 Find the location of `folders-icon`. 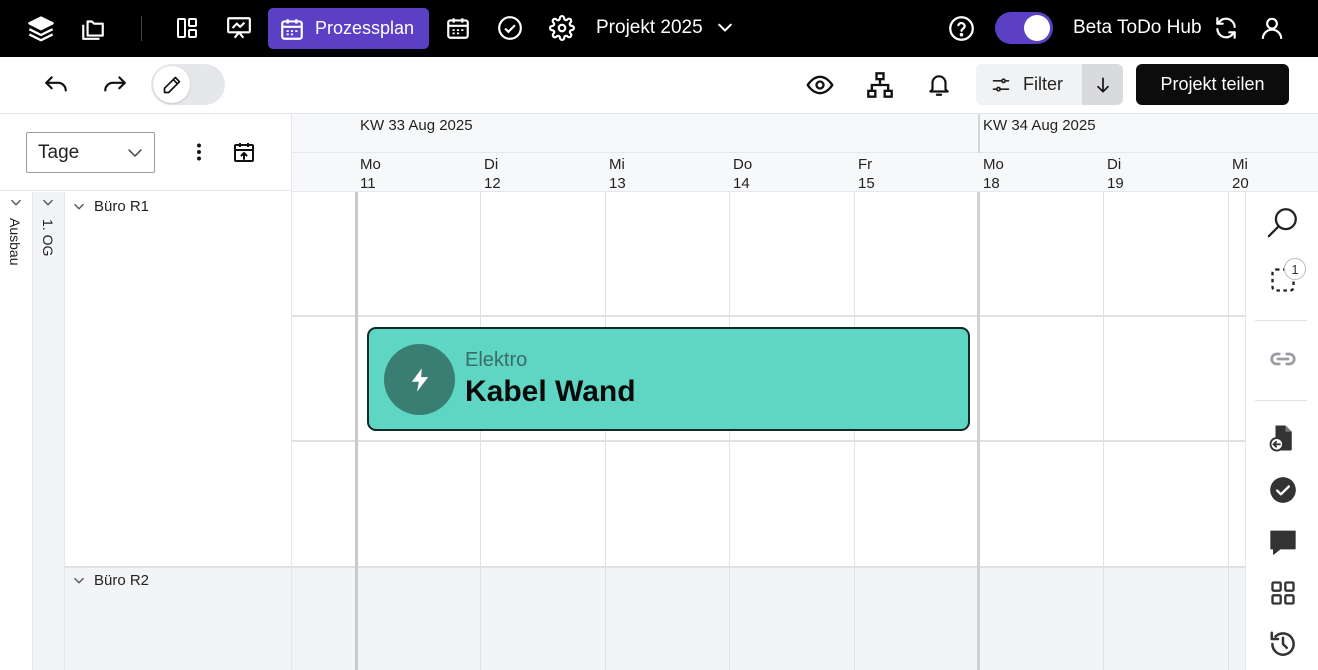

folders-icon is located at coordinates (93, 28).